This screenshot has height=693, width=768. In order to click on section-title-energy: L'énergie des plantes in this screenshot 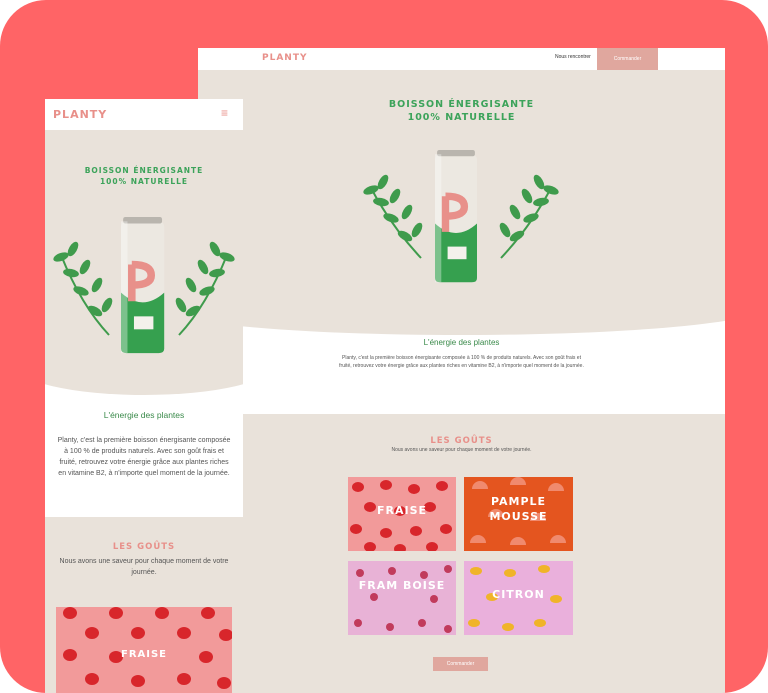, I will do `click(461, 342)`.